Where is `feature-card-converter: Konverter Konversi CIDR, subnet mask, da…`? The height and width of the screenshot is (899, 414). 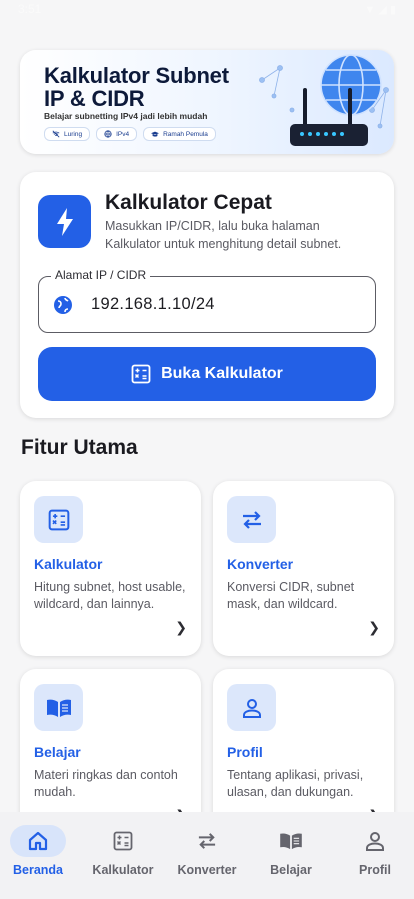
feature-card-converter: Konverter Konversi CIDR, subnet mask, da… is located at coordinates (303, 568).